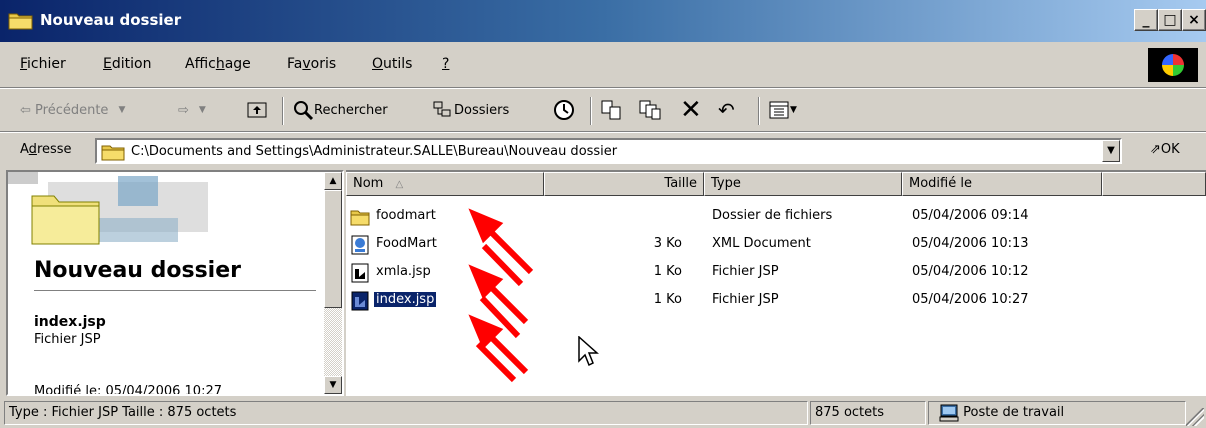 The image size is (1206, 428). What do you see at coordinates (28, 110) in the screenshot?
I see `back-arrow-icon: ⇦` at bounding box center [28, 110].